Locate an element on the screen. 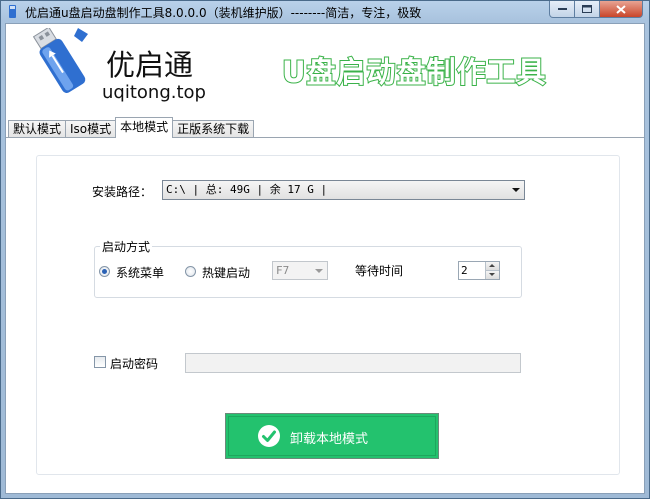 The height and width of the screenshot is (499, 650). tab-default-mode: 默认模式 is located at coordinates (37, 129).